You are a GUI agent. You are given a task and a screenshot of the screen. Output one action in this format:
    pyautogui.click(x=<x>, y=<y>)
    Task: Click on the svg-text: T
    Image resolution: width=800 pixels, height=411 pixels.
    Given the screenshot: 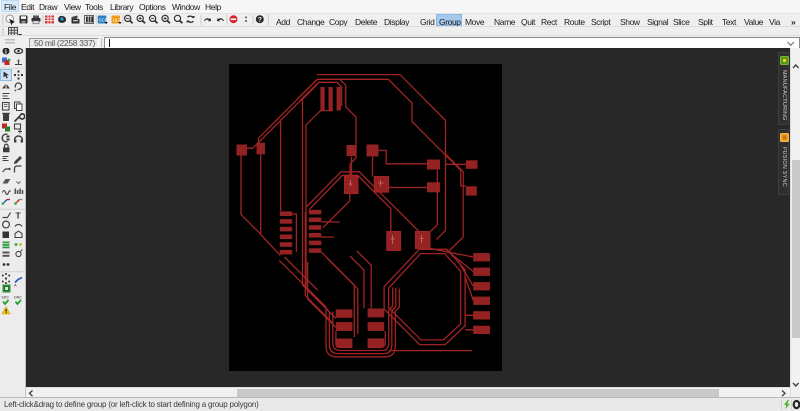 What is the action you would take?
    pyautogui.click(x=19, y=216)
    